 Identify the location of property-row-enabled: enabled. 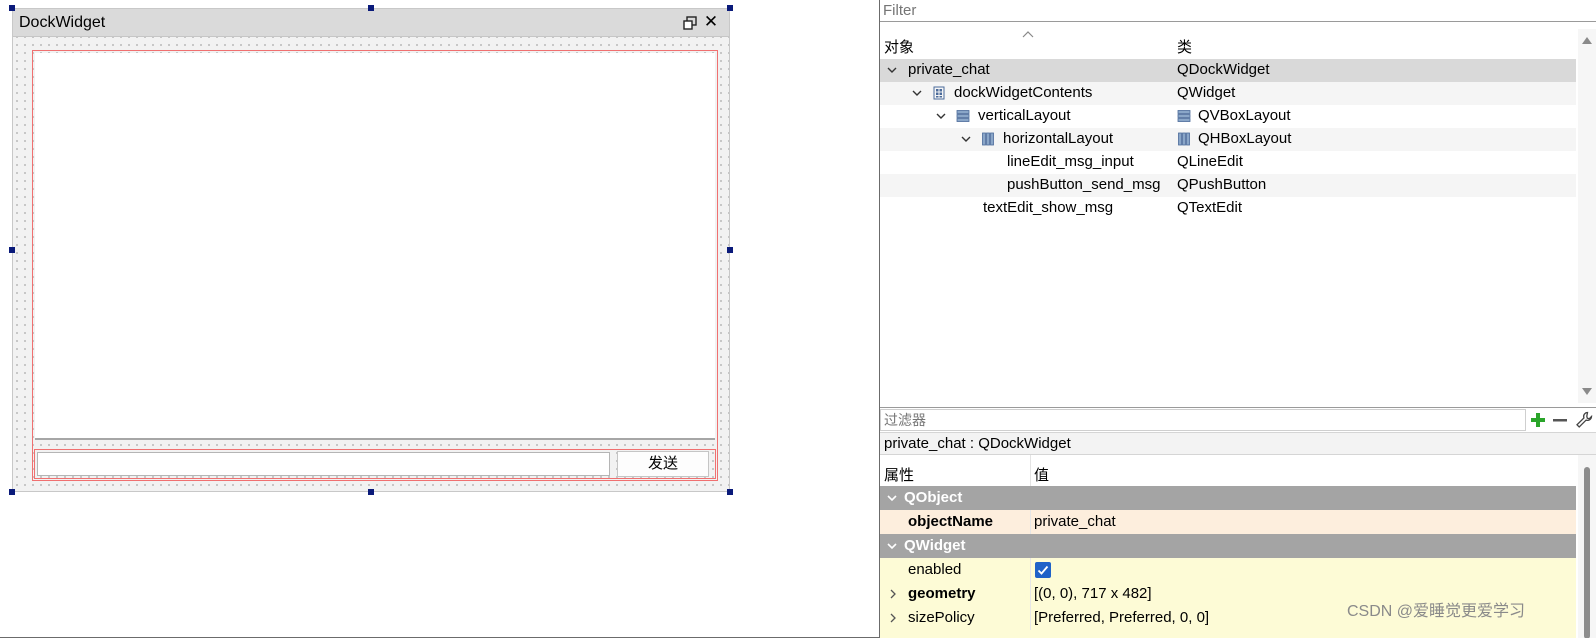
(1228, 570).